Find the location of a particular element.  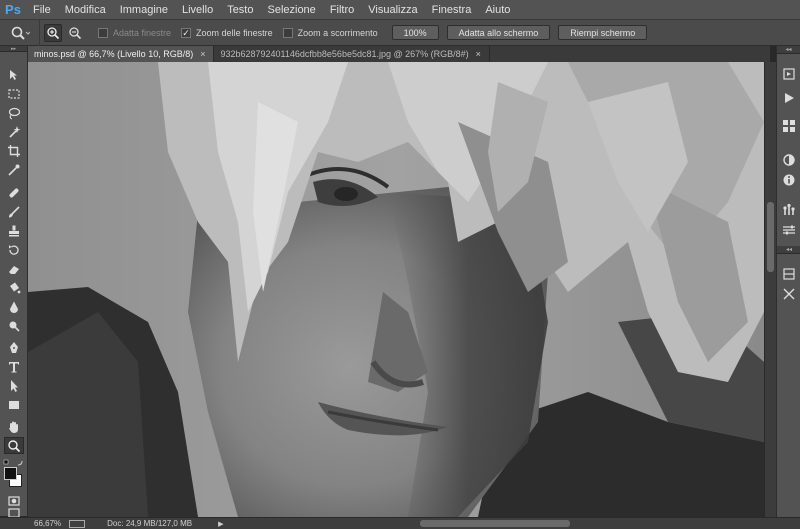

magic-wand-tool-icon is located at coordinates (14, 131).